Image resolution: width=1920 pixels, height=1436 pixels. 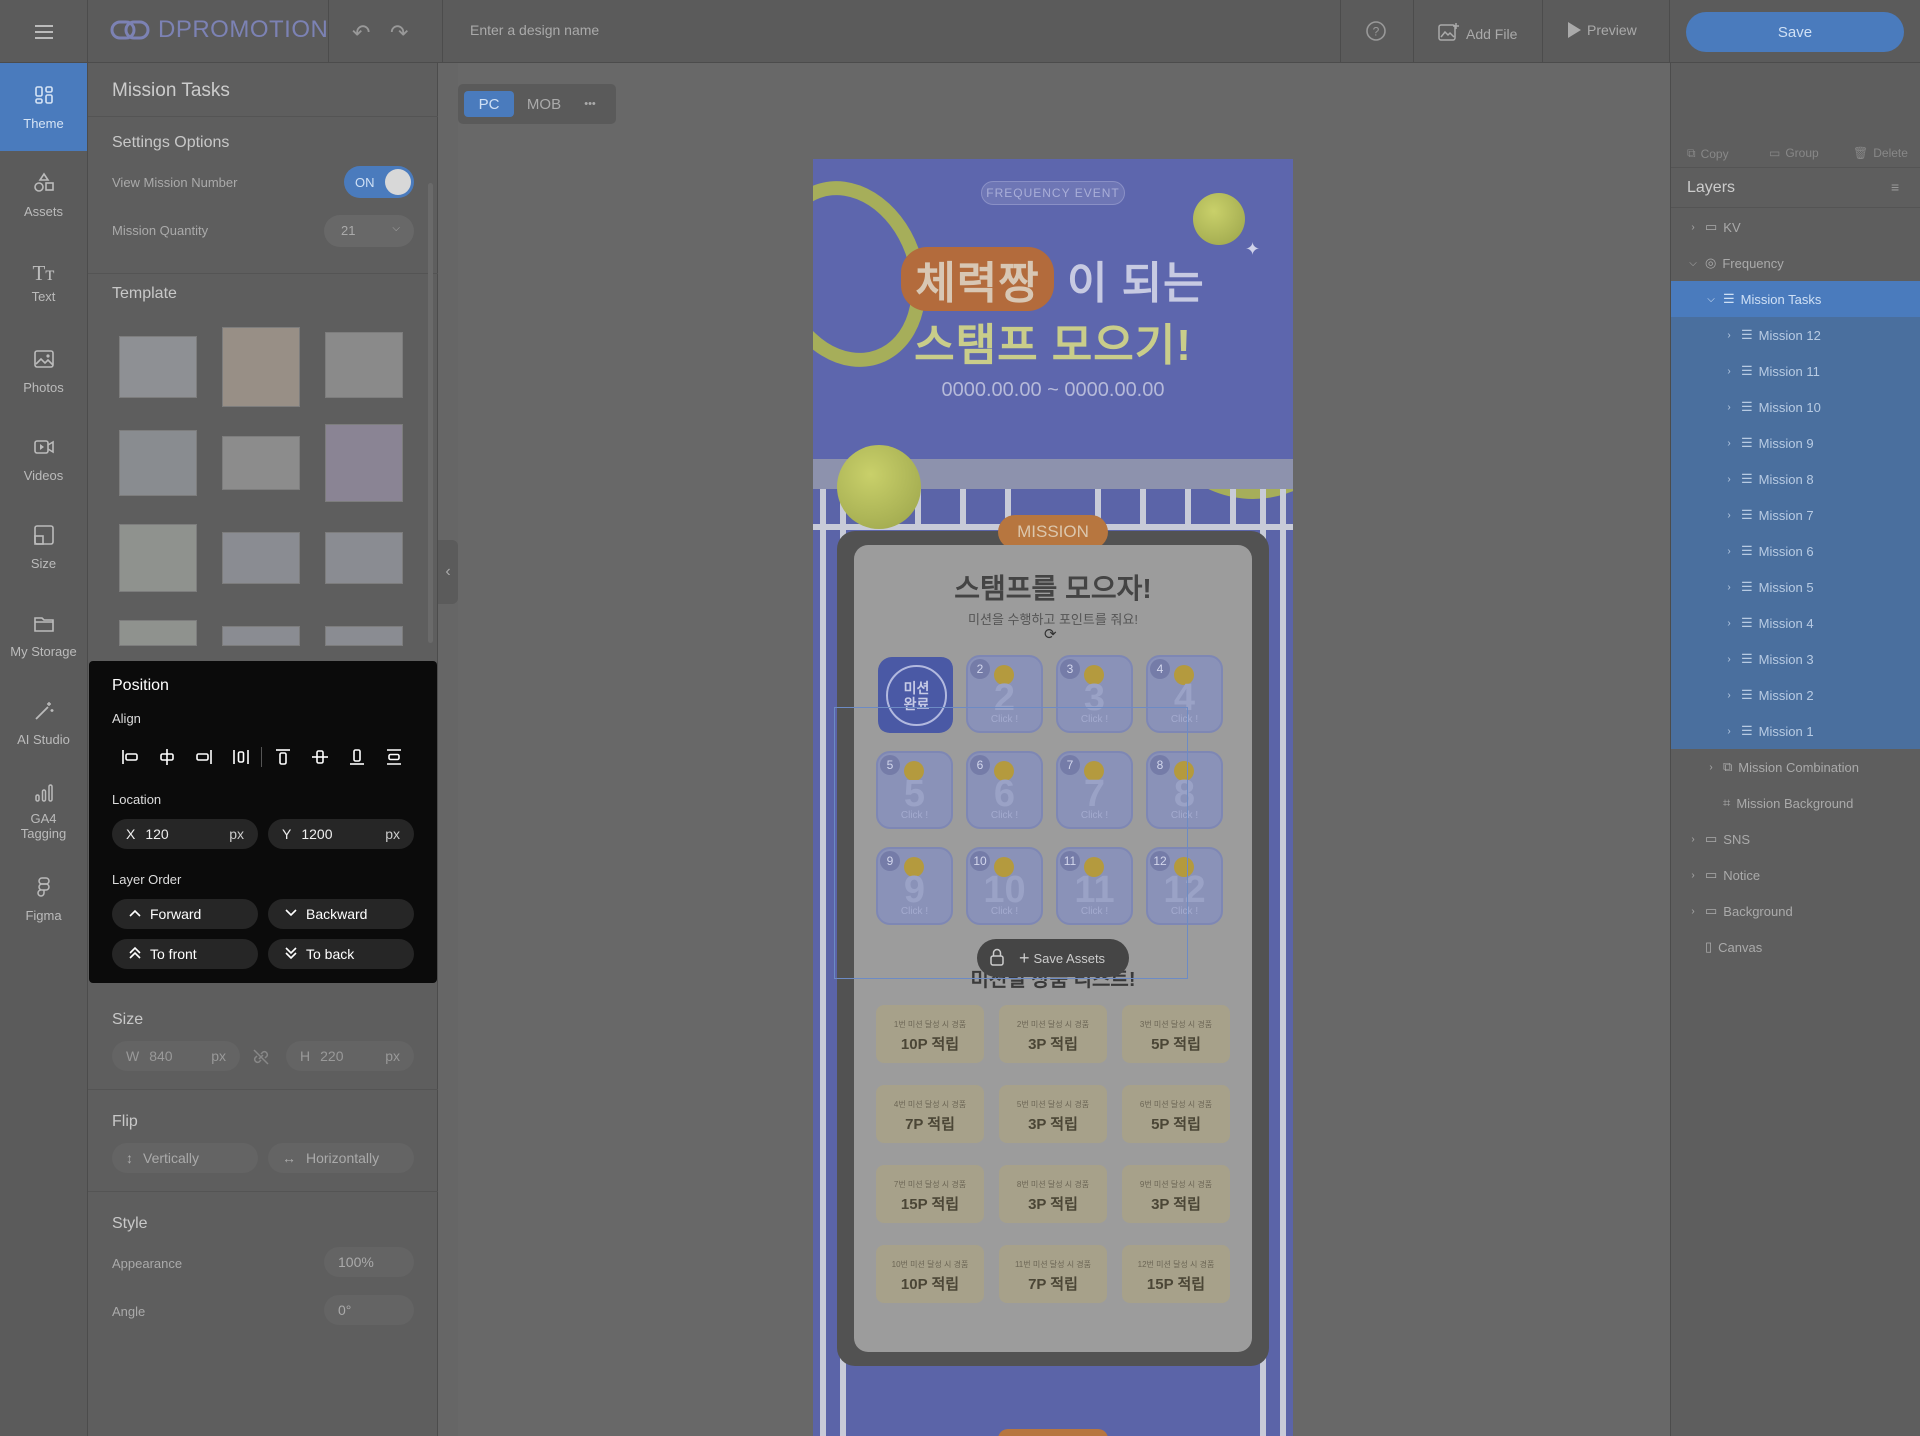 What do you see at coordinates (1795, 371) in the screenshot?
I see `layer-row: › ☰ Mission 11` at bounding box center [1795, 371].